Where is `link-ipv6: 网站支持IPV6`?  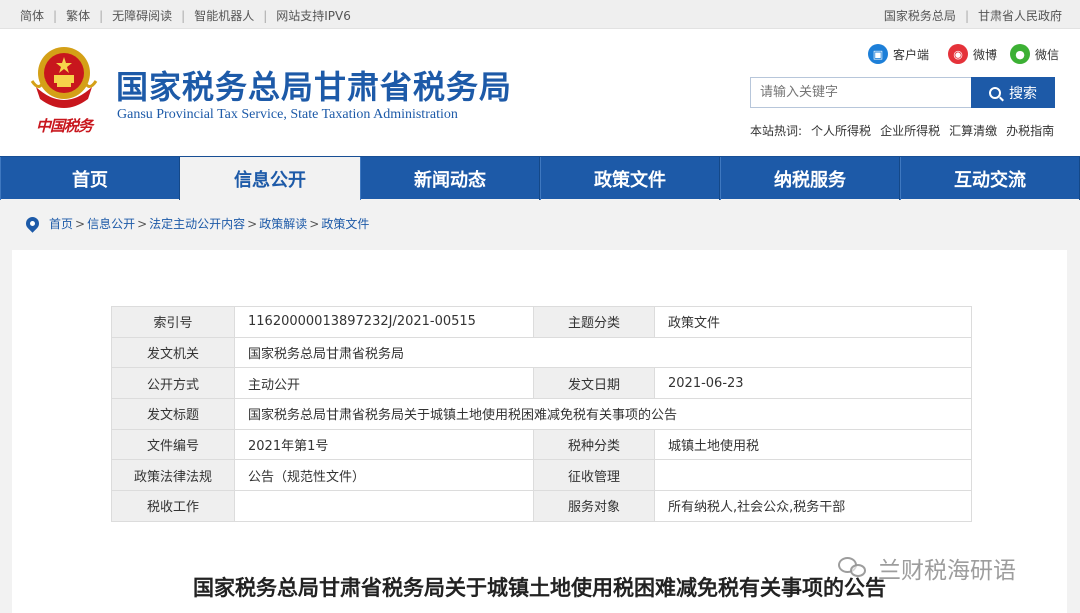 link-ipv6: 网站支持IPV6 is located at coordinates (313, 15).